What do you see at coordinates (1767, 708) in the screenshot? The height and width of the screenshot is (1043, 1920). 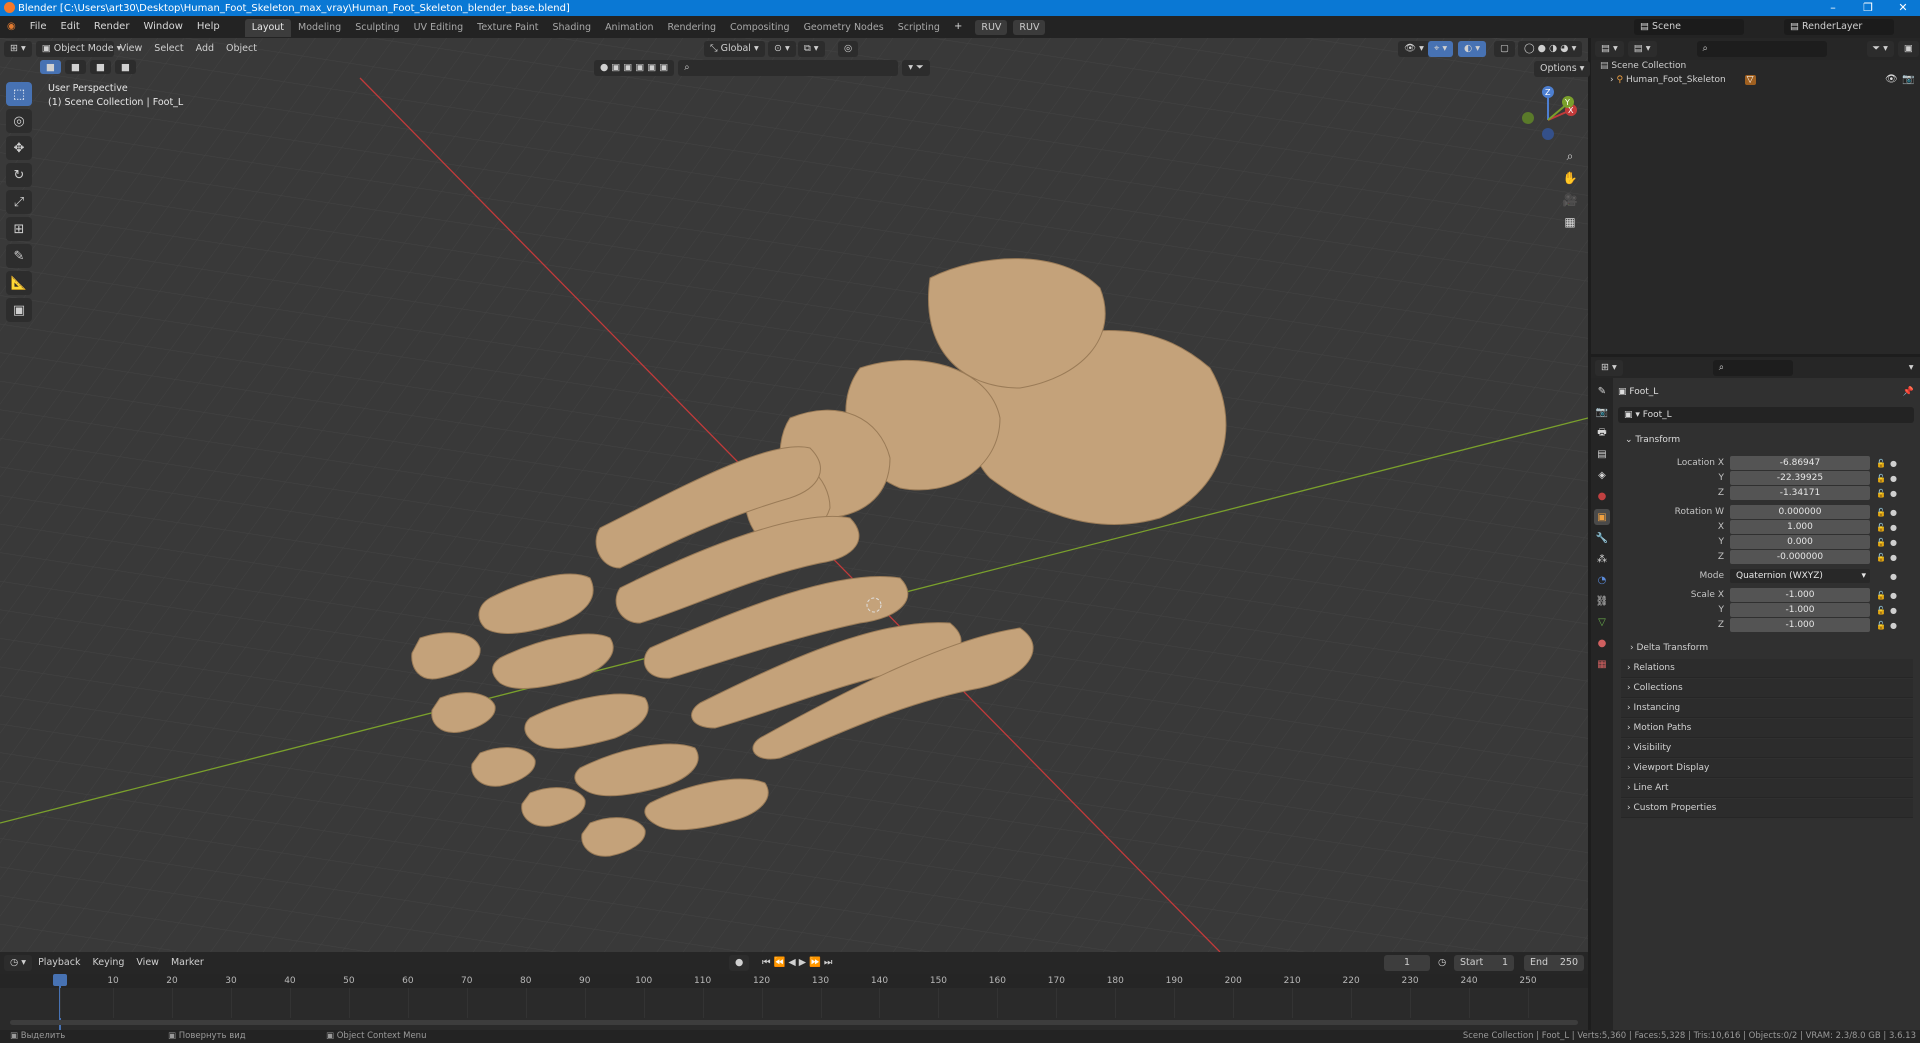 I see `section-instancing: › Instancing` at bounding box center [1767, 708].